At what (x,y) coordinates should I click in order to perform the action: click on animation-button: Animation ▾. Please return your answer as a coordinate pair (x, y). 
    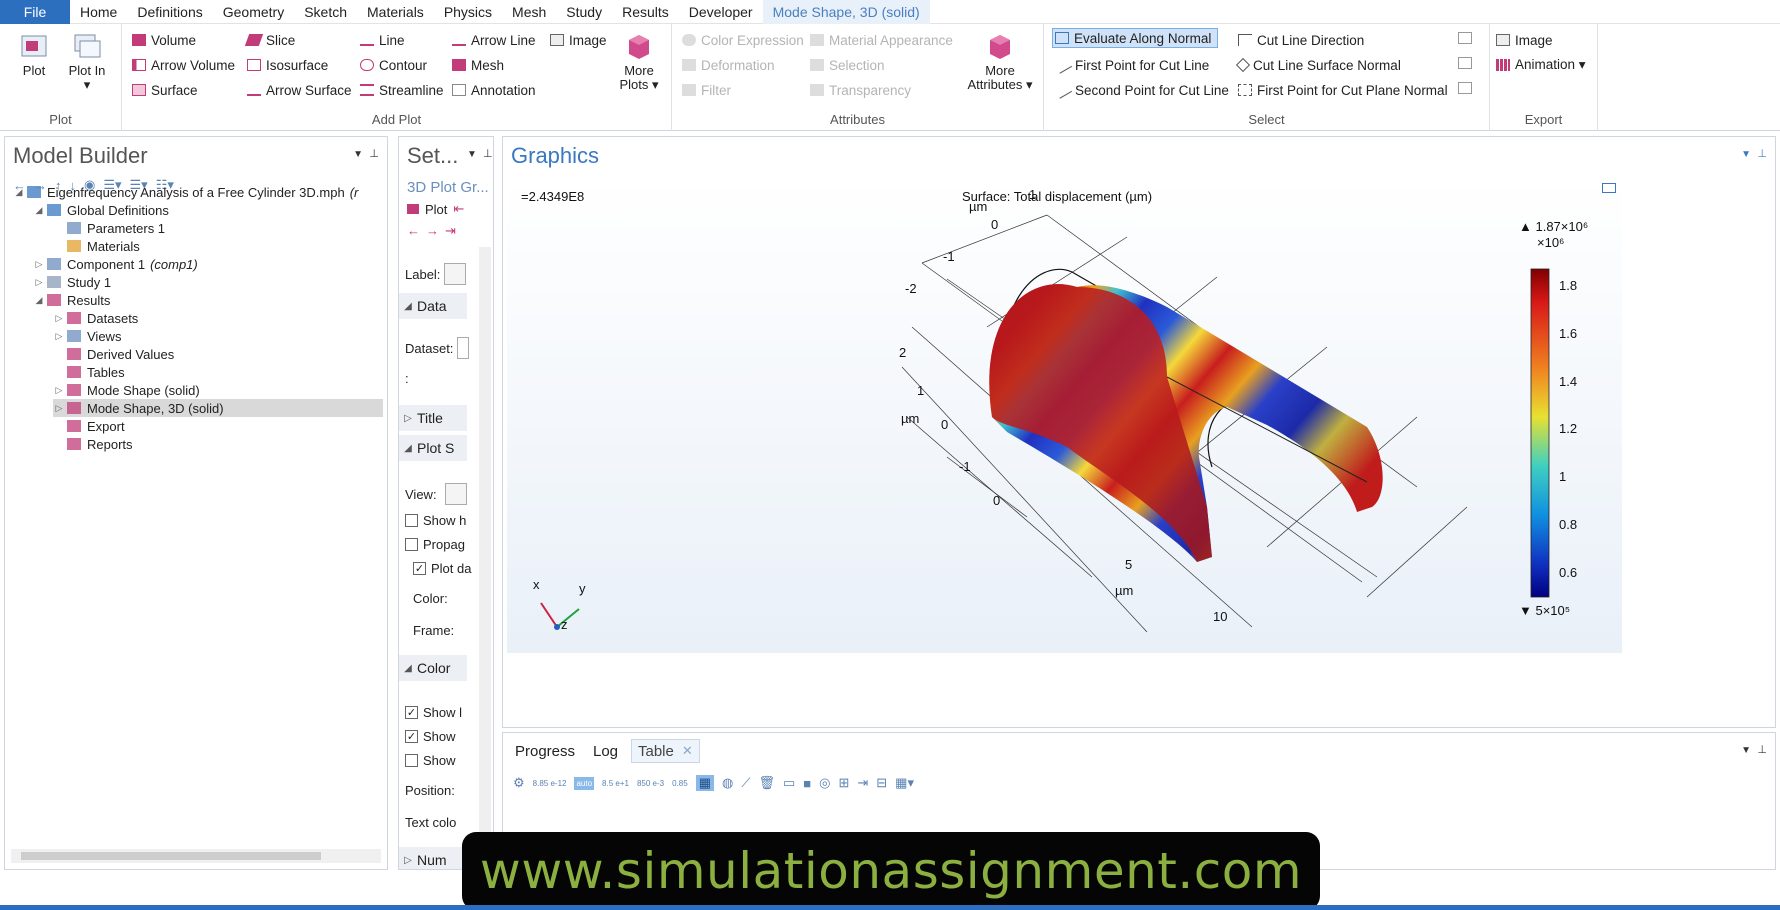
    Looking at the image, I should click on (1541, 65).